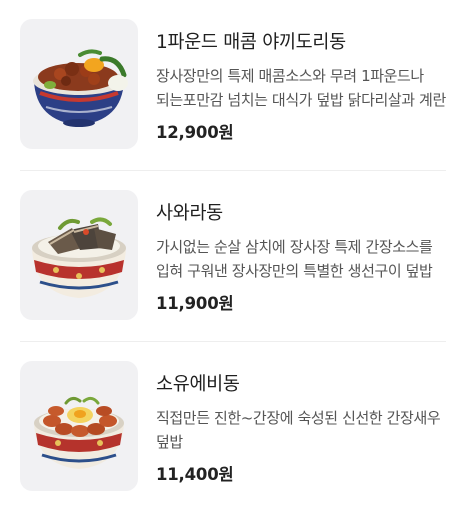 The width and height of the screenshot is (466, 512). I want to click on menu-item-description: 직접만든 진한~간장에 숙성된 신선한 간장새우 덮밥, so click(298, 430).